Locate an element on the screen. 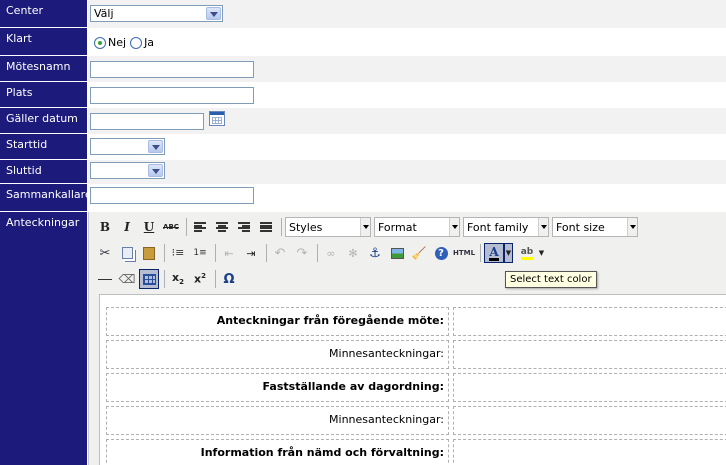  highlight-color-icon: ab is located at coordinates (527, 253).